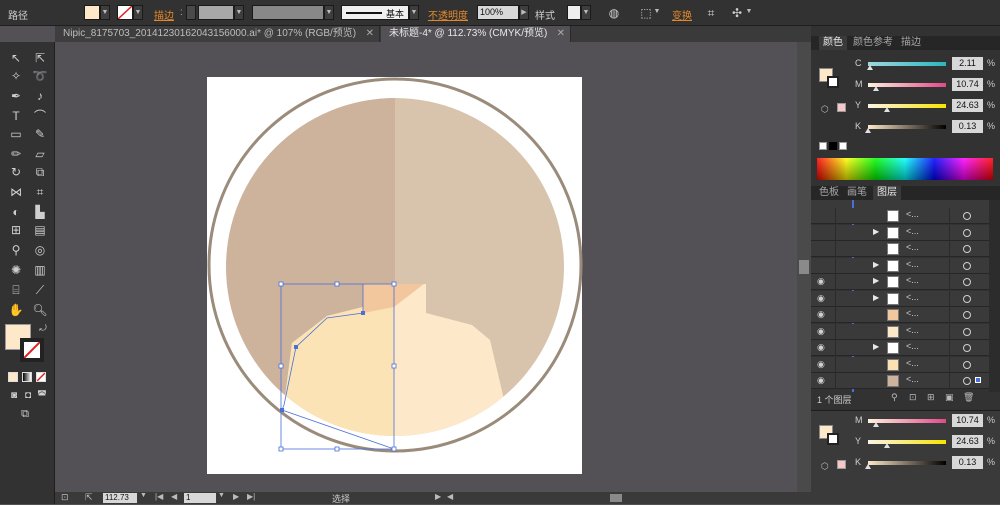 Image resolution: width=1000 pixels, height=505 pixels. Describe the element at coordinates (236, 496) in the screenshot. I see `next-artboard-icon: ▶` at that location.